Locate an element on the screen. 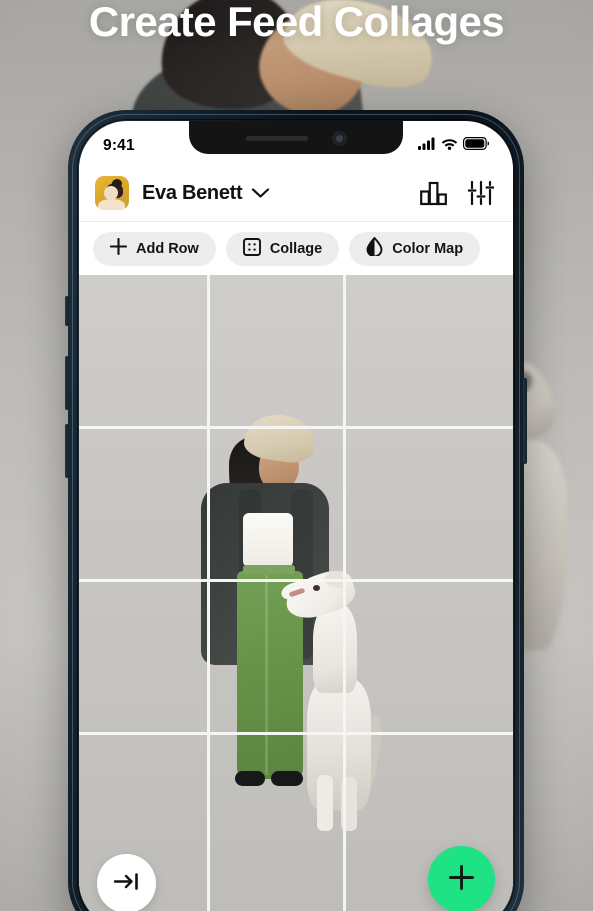 This screenshot has width=593, height=911. toolbar: Add Row Collage Color Map is located at coordinates (296, 248).